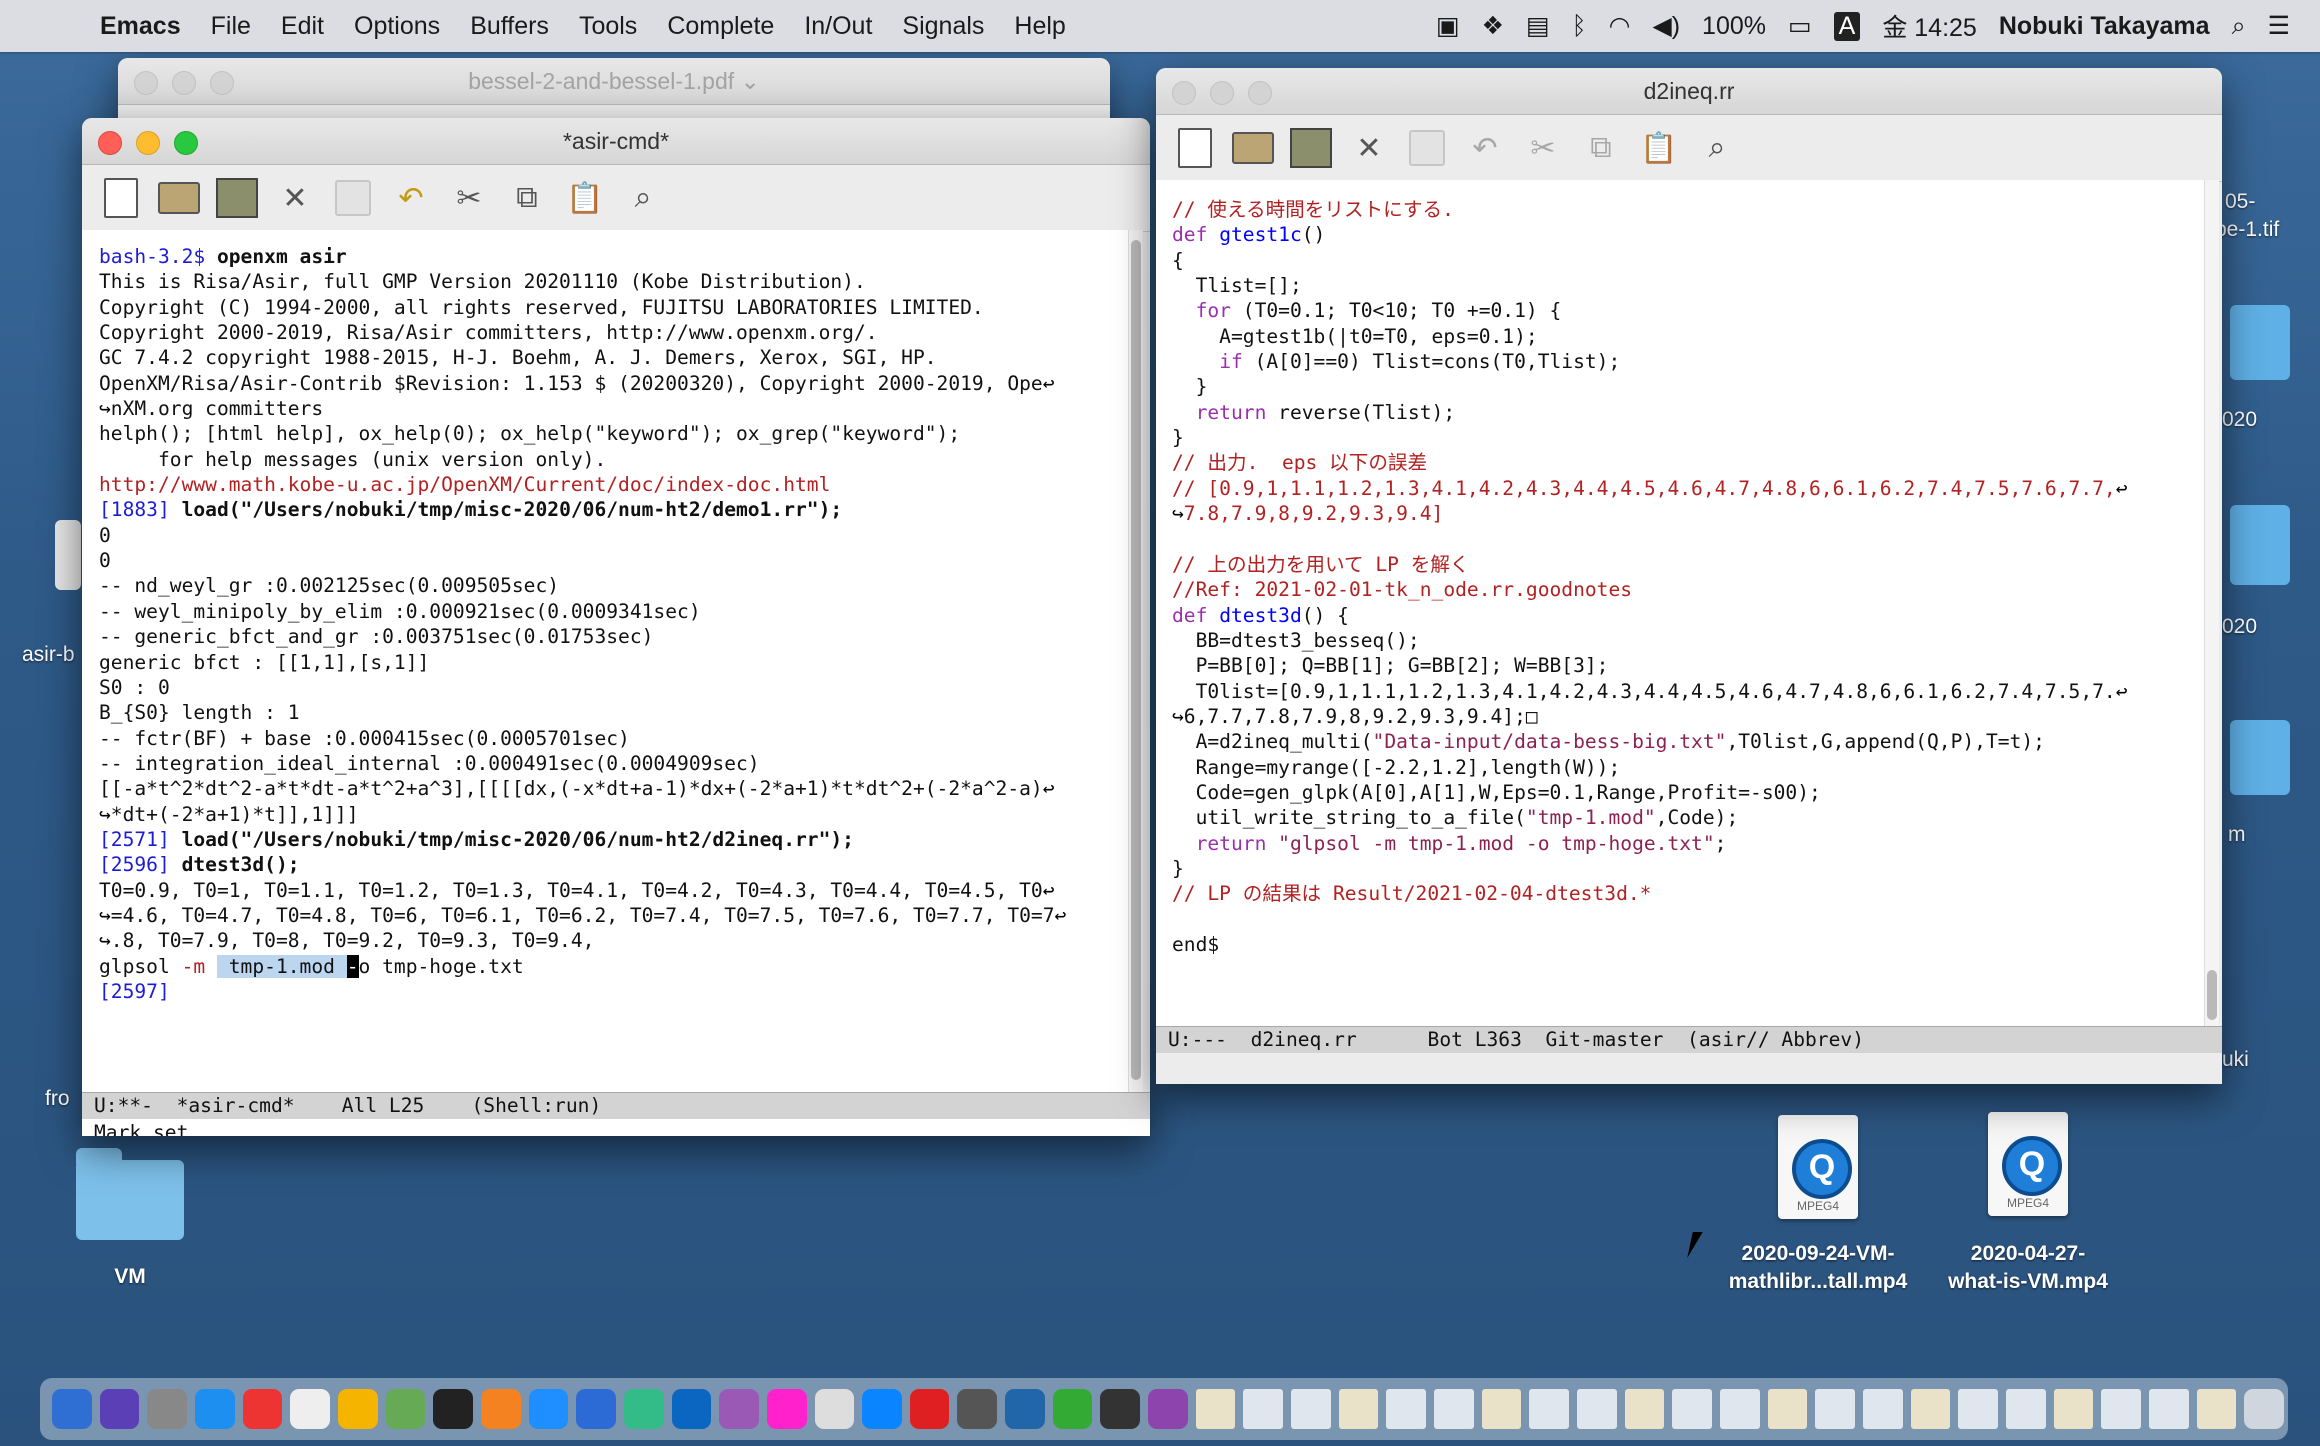 This screenshot has height=1446, width=2320. Describe the element at coordinates (2240, 202) in the screenshot. I see `desktop-edge-label: 05-` at that location.